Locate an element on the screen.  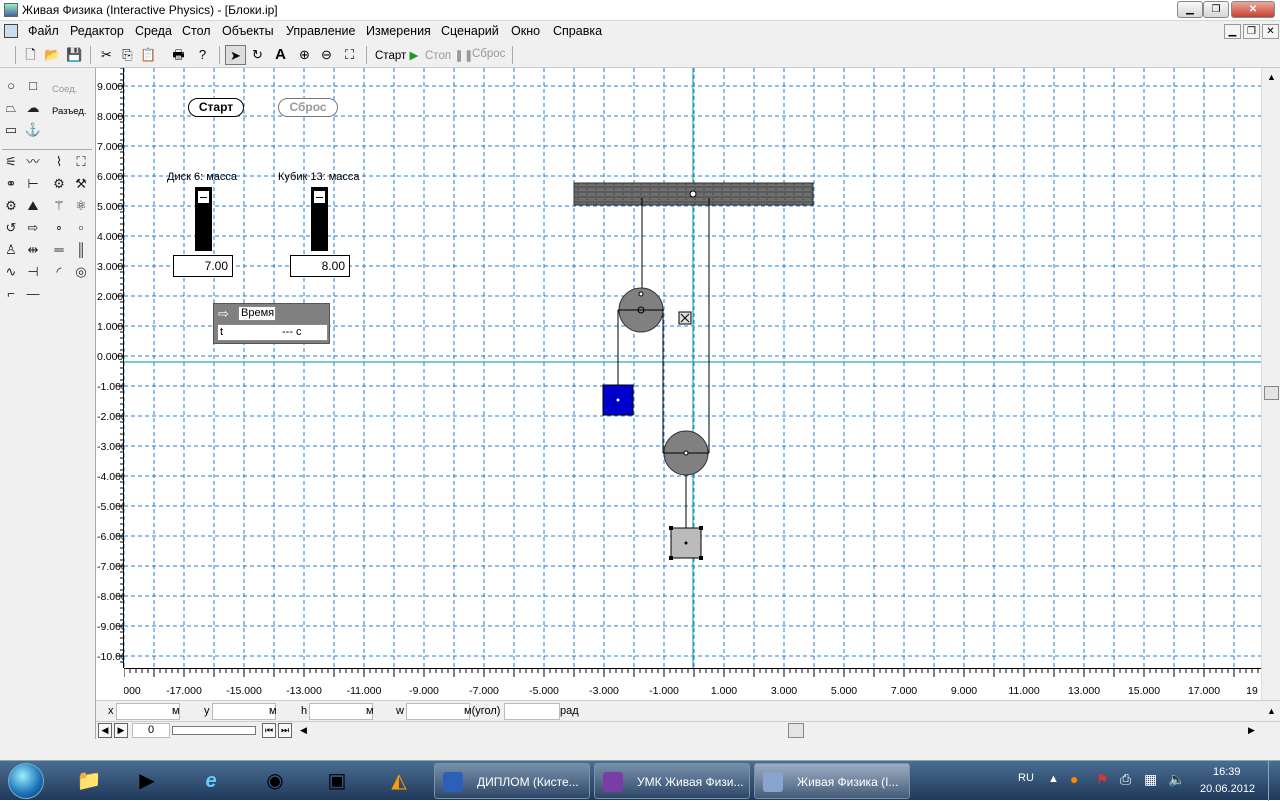
mdi-close-button: ✕ is located at coordinates (1270, 31).